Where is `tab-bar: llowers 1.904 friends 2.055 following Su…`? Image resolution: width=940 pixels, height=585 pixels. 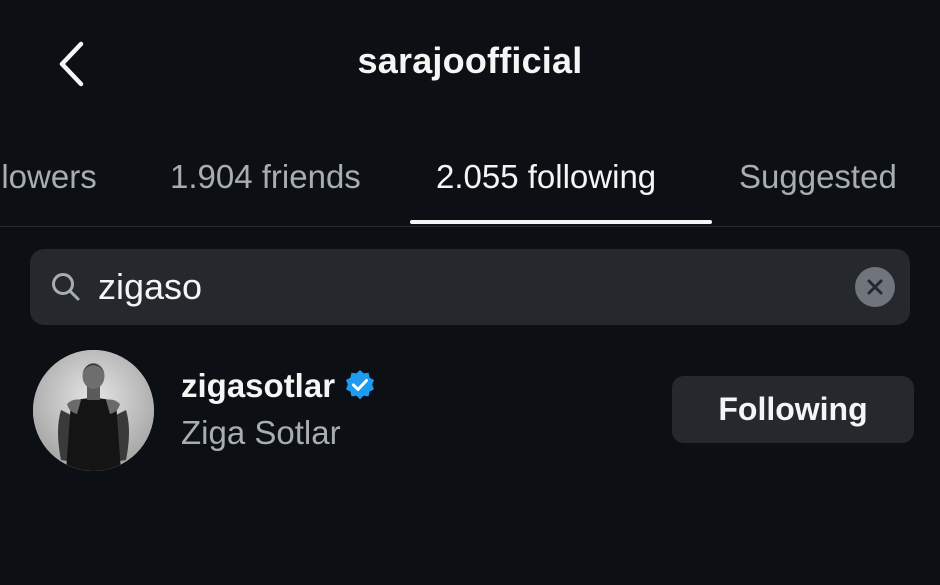
tab-bar: llowers 1.904 friends 2.055 following Su… is located at coordinates (470, 183).